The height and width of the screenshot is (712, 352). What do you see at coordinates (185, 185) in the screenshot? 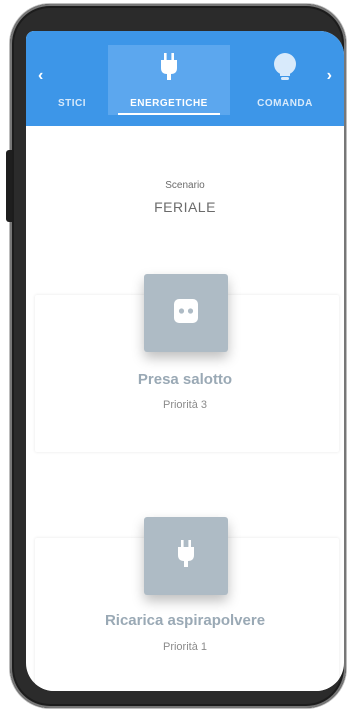
I see `scenario-caption: Scenario` at bounding box center [185, 185].